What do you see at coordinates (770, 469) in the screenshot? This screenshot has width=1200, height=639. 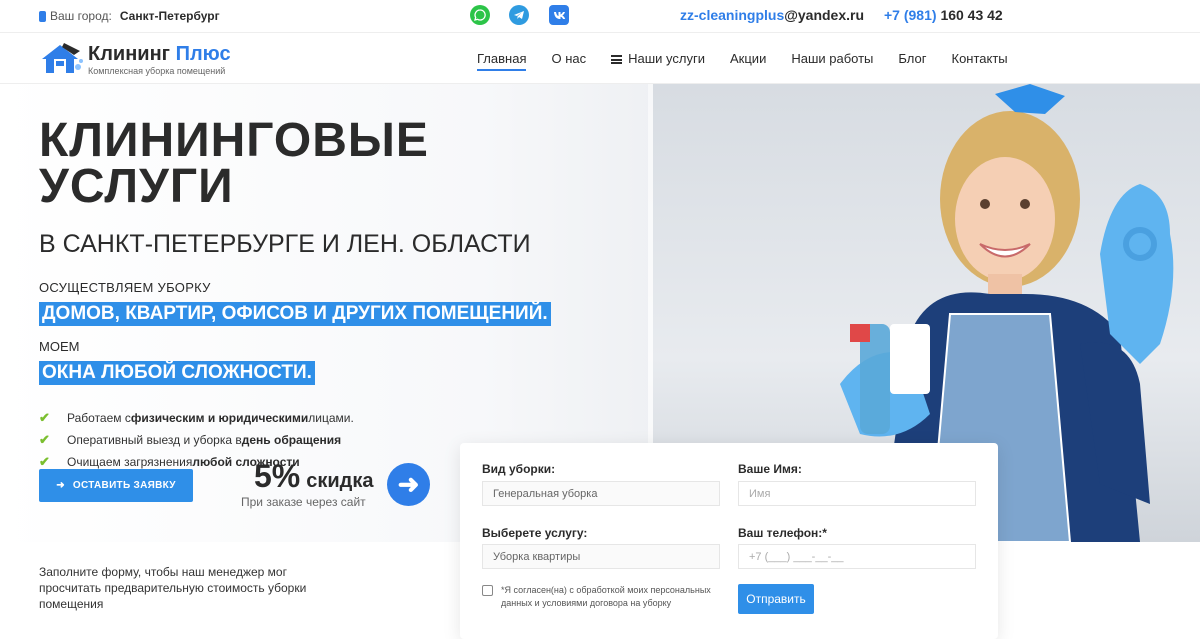 I see `name-label: Ваше Имя:` at bounding box center [770, 469].